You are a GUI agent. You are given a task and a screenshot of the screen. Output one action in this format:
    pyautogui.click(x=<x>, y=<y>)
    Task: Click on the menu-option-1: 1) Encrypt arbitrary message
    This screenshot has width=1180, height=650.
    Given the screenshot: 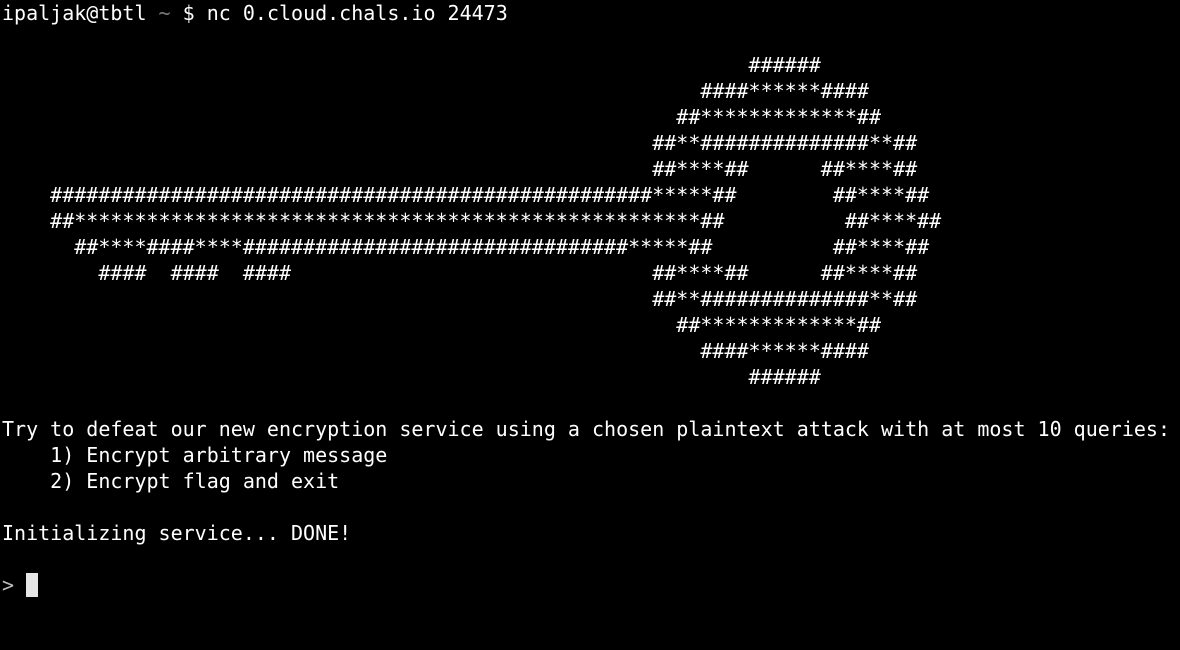 What is the action you would take?
    pyautogui.click(x=195, y=455)
    